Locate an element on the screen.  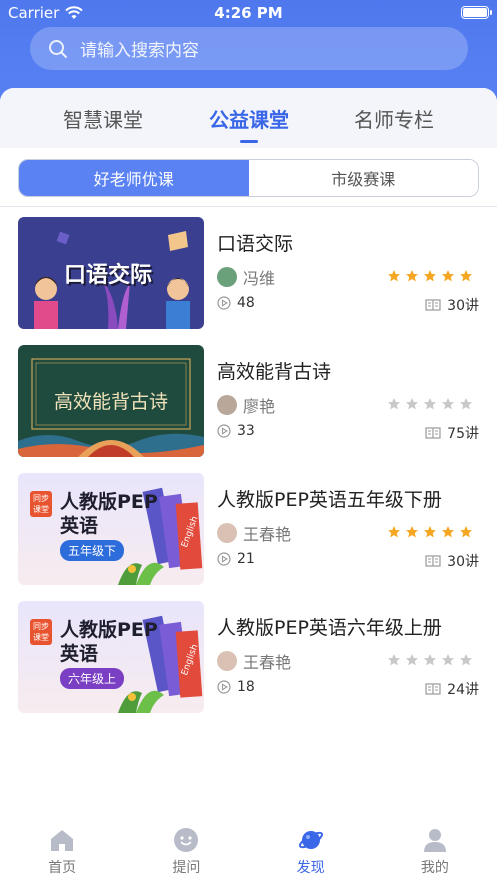
search-icon is located at coordinates (58, 48).